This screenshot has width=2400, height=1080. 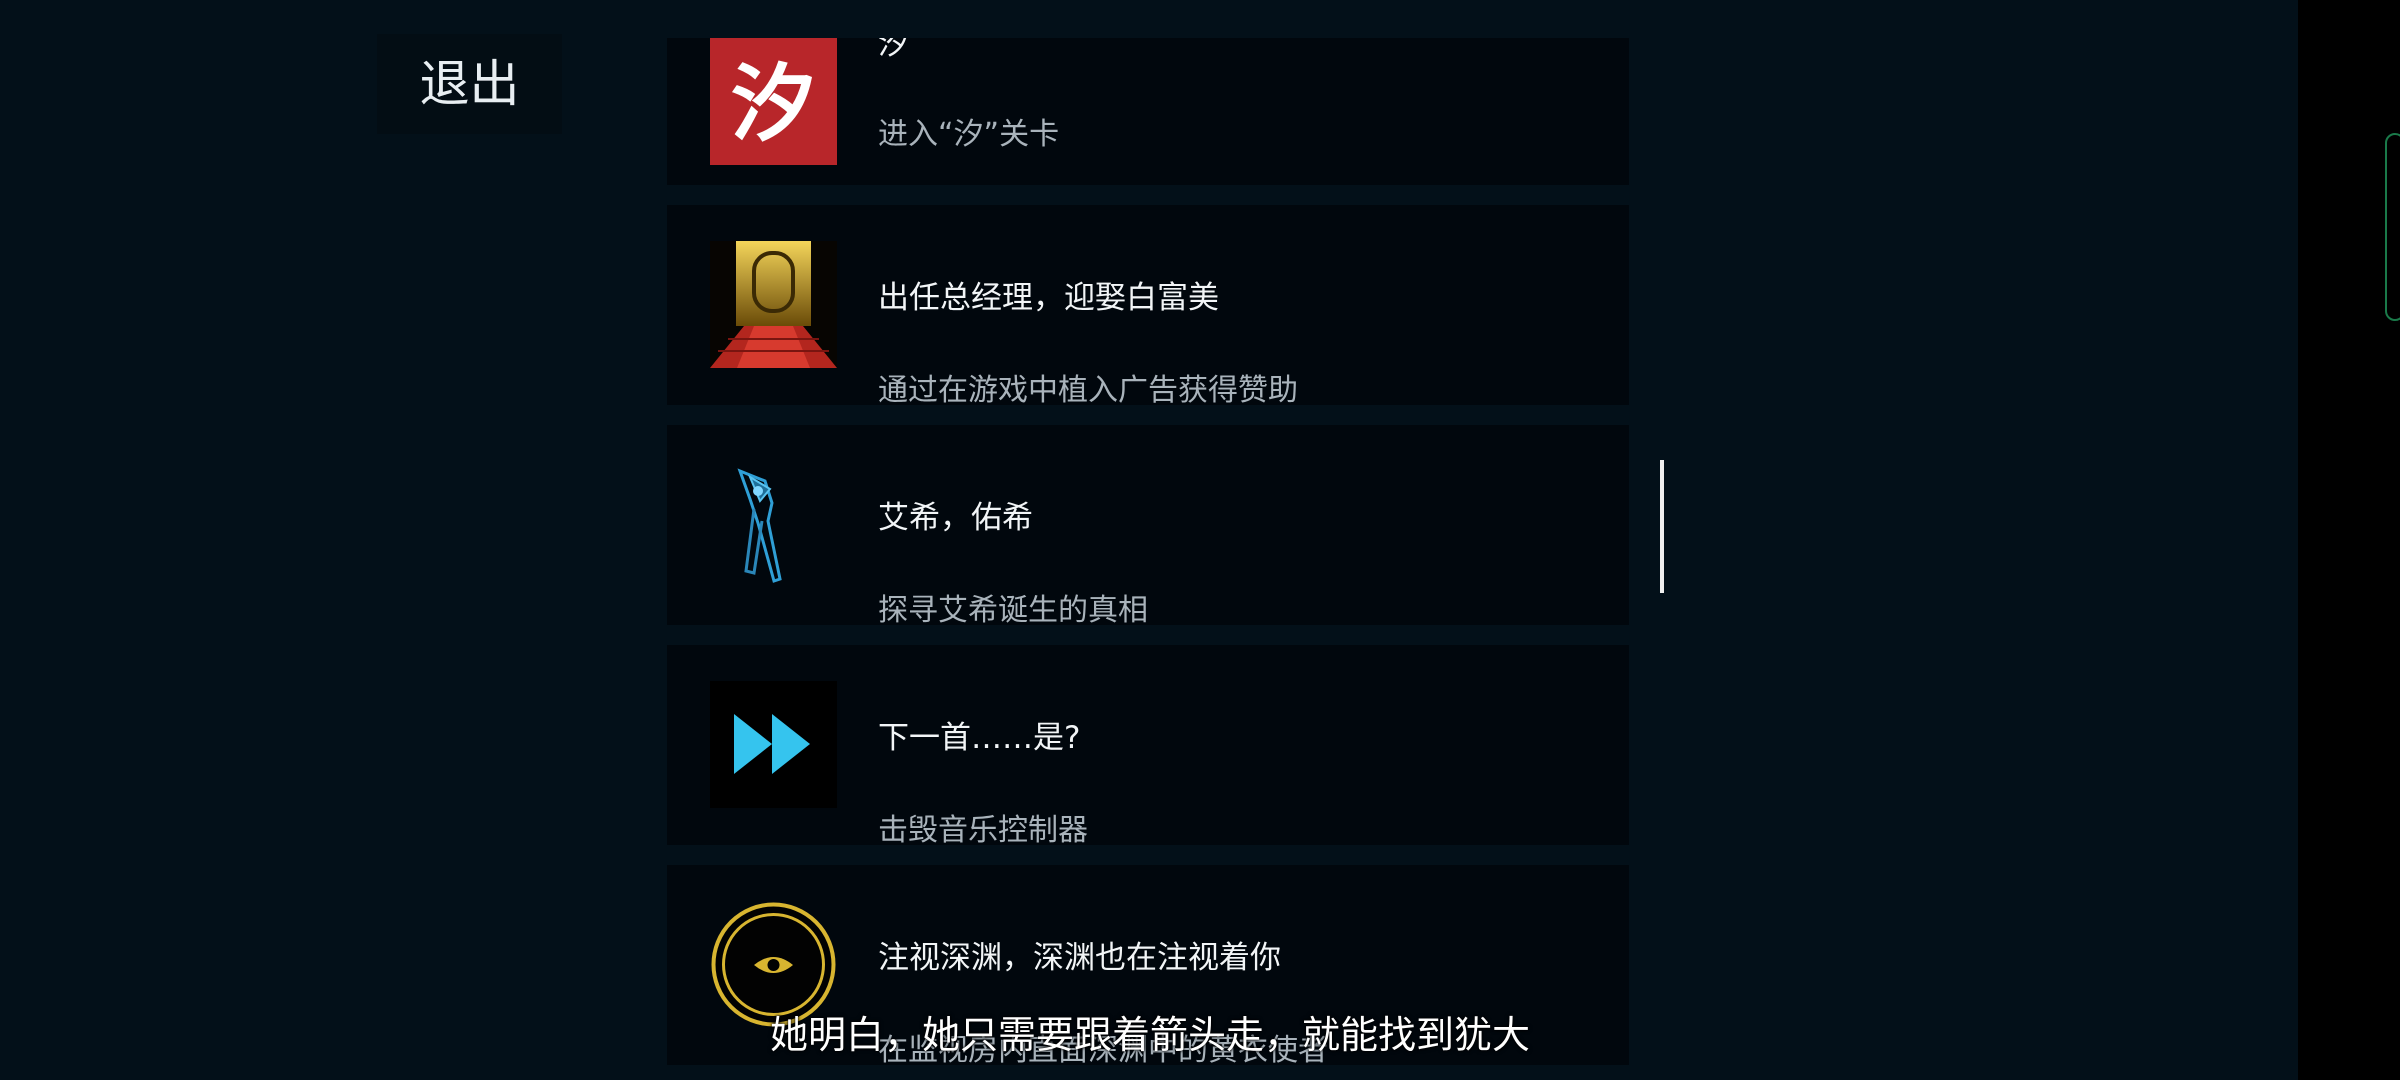 I want to click on golden-door-icon, so click(x=773, y=304).